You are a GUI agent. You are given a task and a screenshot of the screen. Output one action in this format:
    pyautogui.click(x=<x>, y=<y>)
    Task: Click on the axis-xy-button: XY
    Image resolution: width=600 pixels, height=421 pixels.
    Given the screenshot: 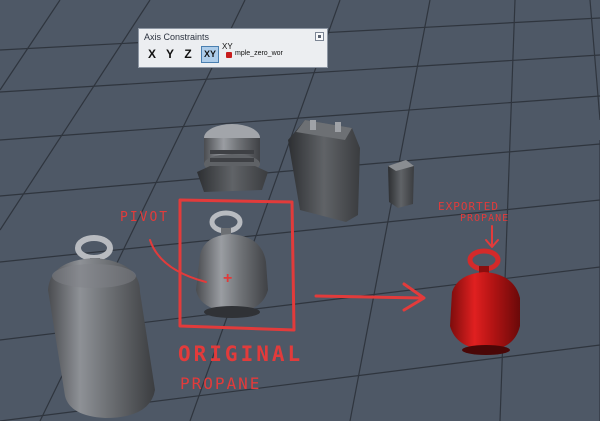 What is the action you would take?
    pyautogui.click(x=210, y=54)
    